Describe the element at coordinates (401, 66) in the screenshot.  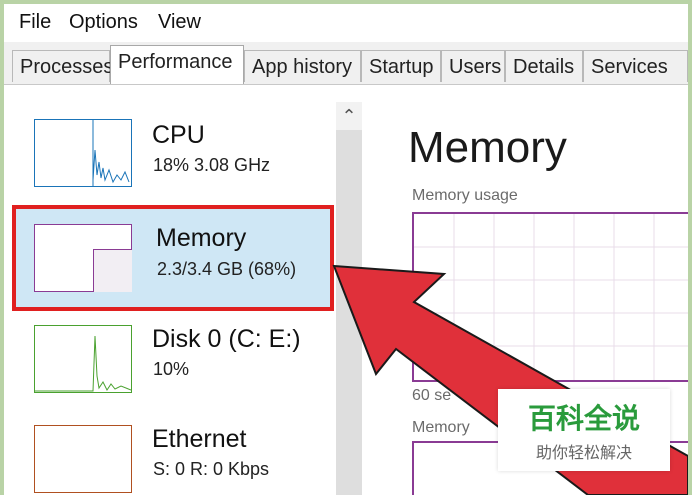
I see `tab-startup: Startup` at that location.